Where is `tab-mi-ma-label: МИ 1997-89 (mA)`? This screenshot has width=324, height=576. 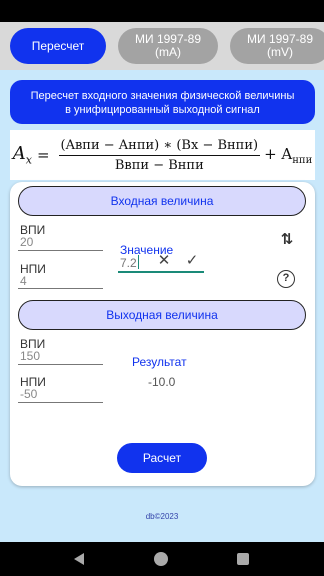 tab-mi-ma-label: МИ 1997-89 (mA) is located at coordinates (168, 45).